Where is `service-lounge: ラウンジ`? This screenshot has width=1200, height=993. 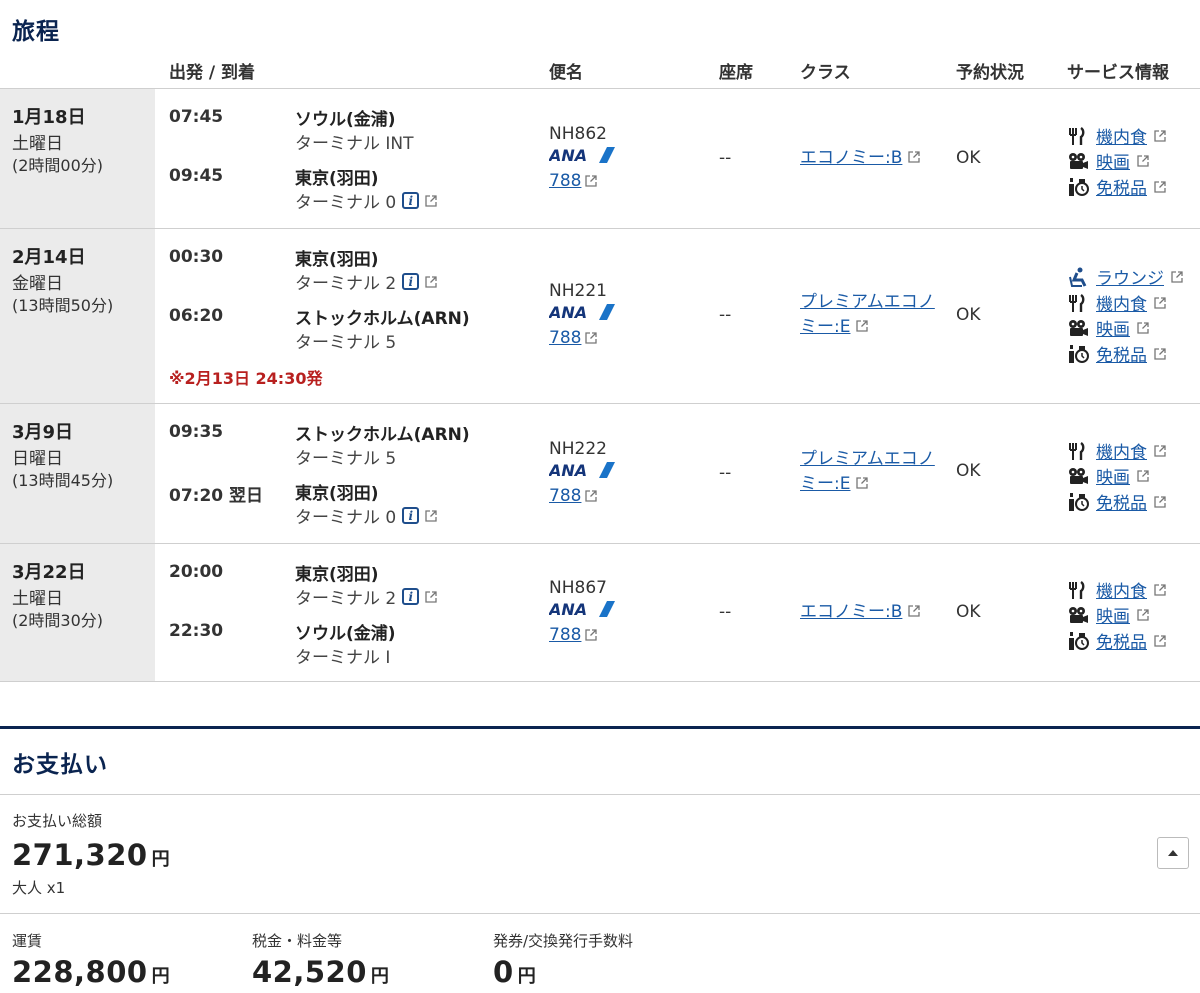
service-lounge: ラウンジ is located at coordinates (1125, 276).